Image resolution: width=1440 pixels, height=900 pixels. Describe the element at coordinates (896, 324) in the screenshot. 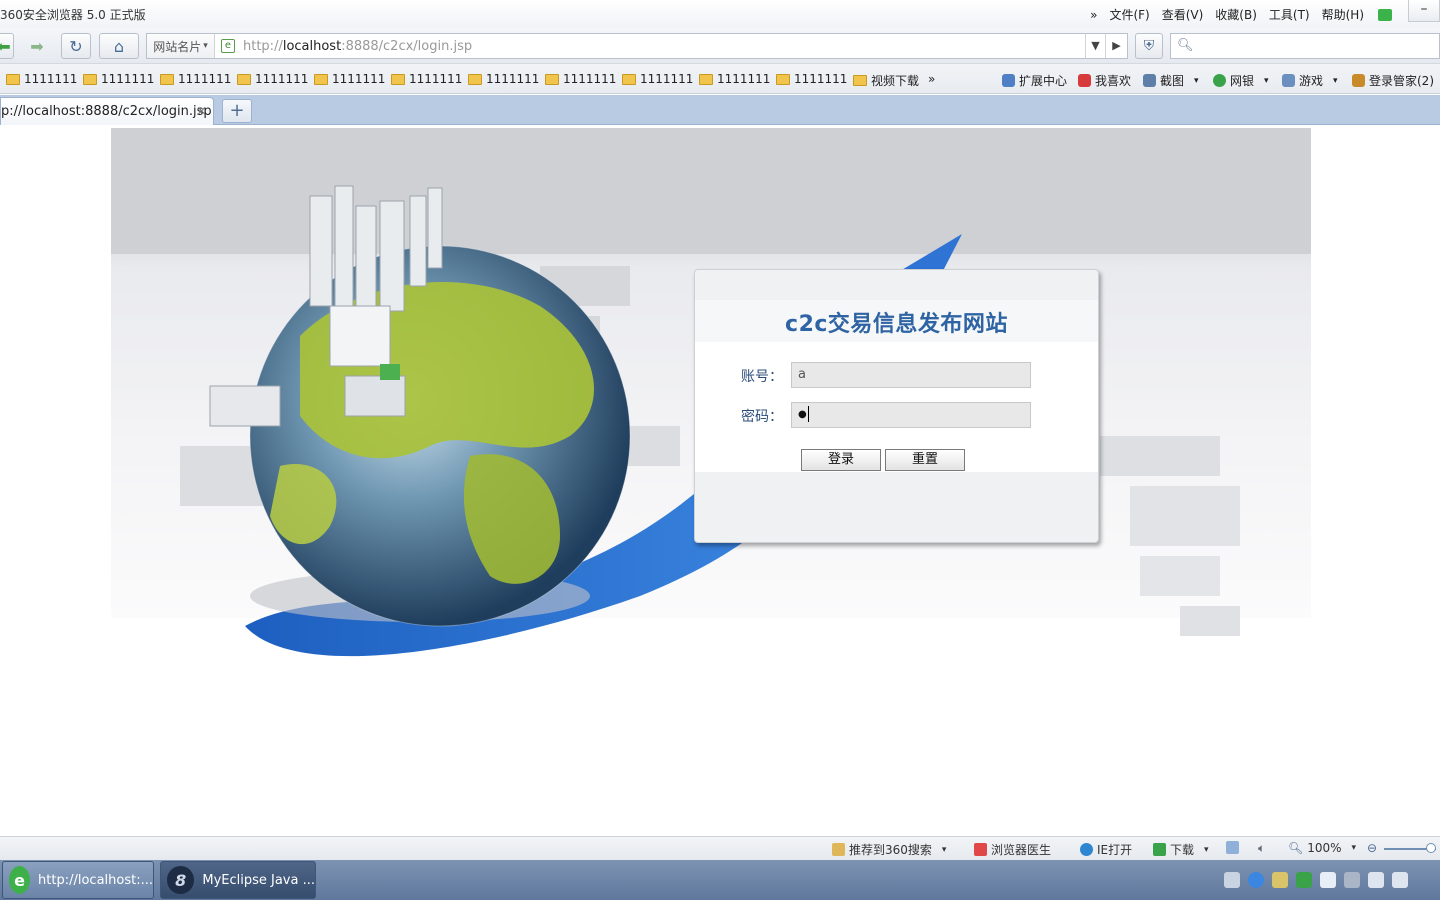

I see `site-title: c2c交易信息发布网站` at that location.